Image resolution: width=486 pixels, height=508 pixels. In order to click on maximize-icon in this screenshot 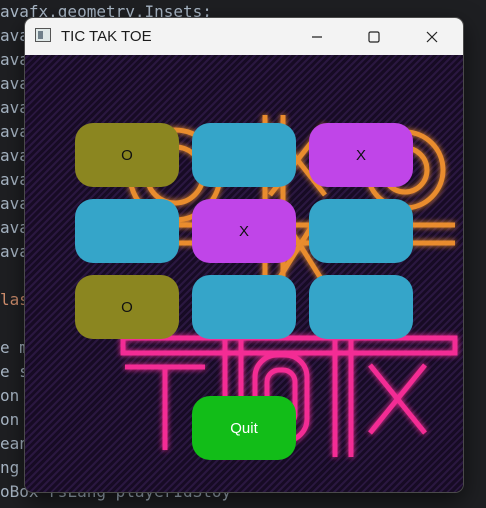, I will do `click(374, 36)`.